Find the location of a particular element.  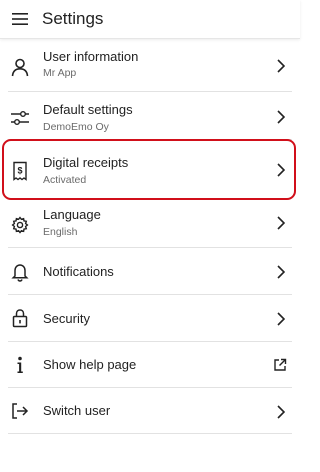

notifications-item: Notifications is located at coordinates (150, 271).